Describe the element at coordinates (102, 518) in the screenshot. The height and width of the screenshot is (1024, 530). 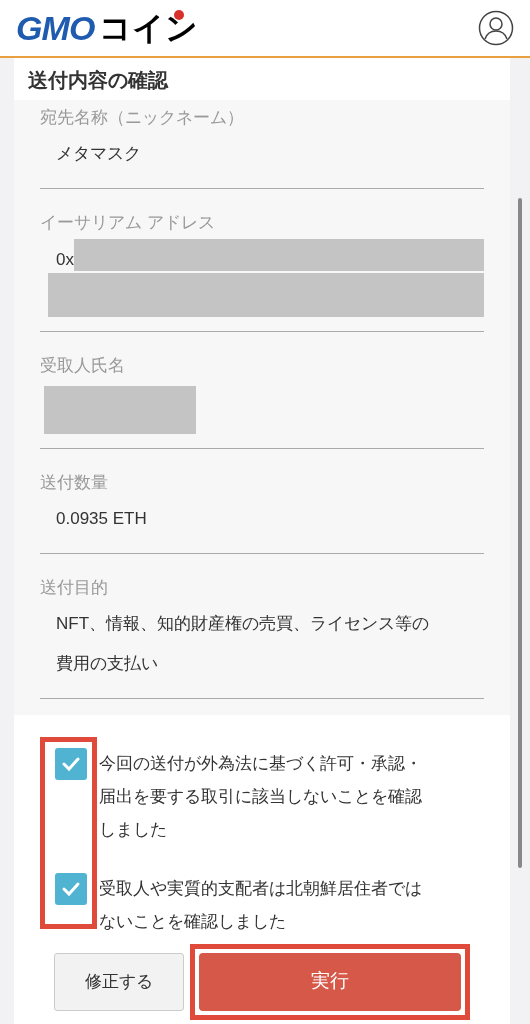
I see `field-value: 0.0935 ETH` at that location.